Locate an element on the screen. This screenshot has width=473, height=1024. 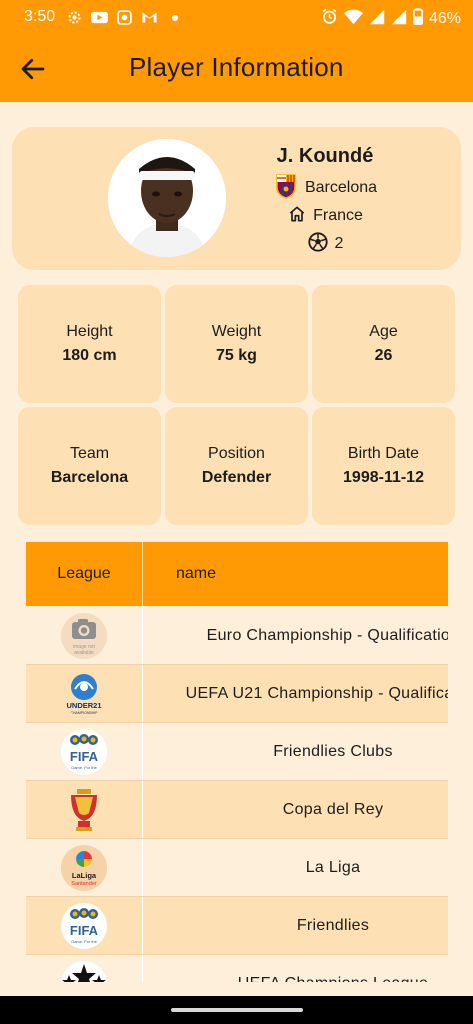
logo-caption: CHAMPIONSHIP is located at coordinates (84, 713).